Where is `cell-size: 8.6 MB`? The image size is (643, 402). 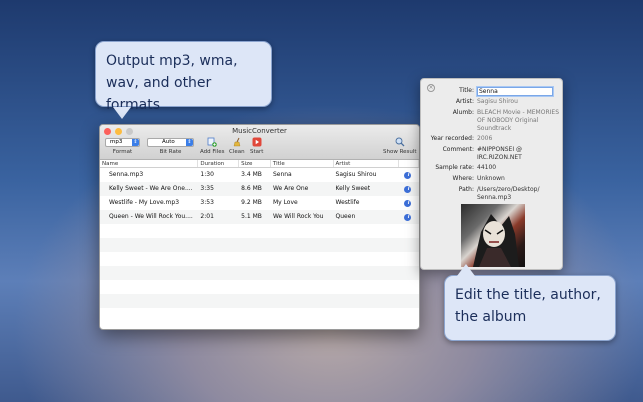
cell-size: 8.6 MB is located at coordinates (251, 188).